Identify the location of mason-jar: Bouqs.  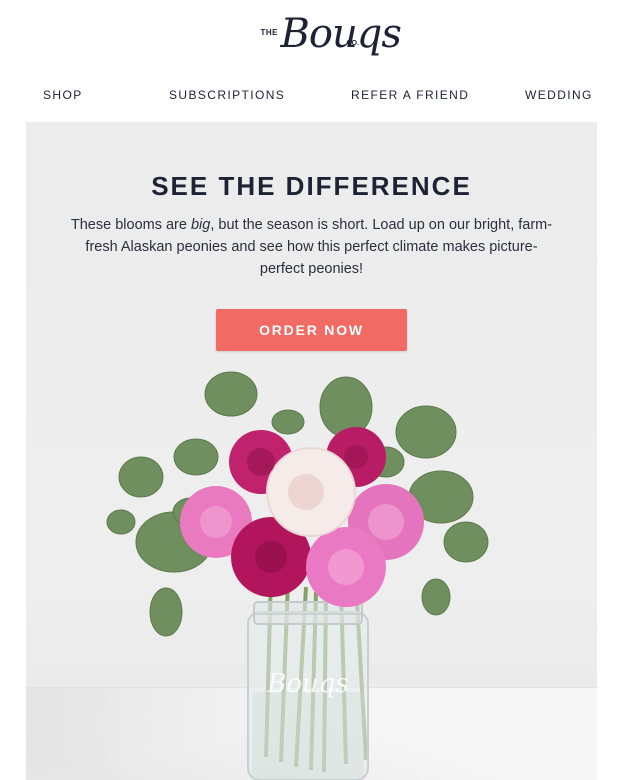
(308, 690).